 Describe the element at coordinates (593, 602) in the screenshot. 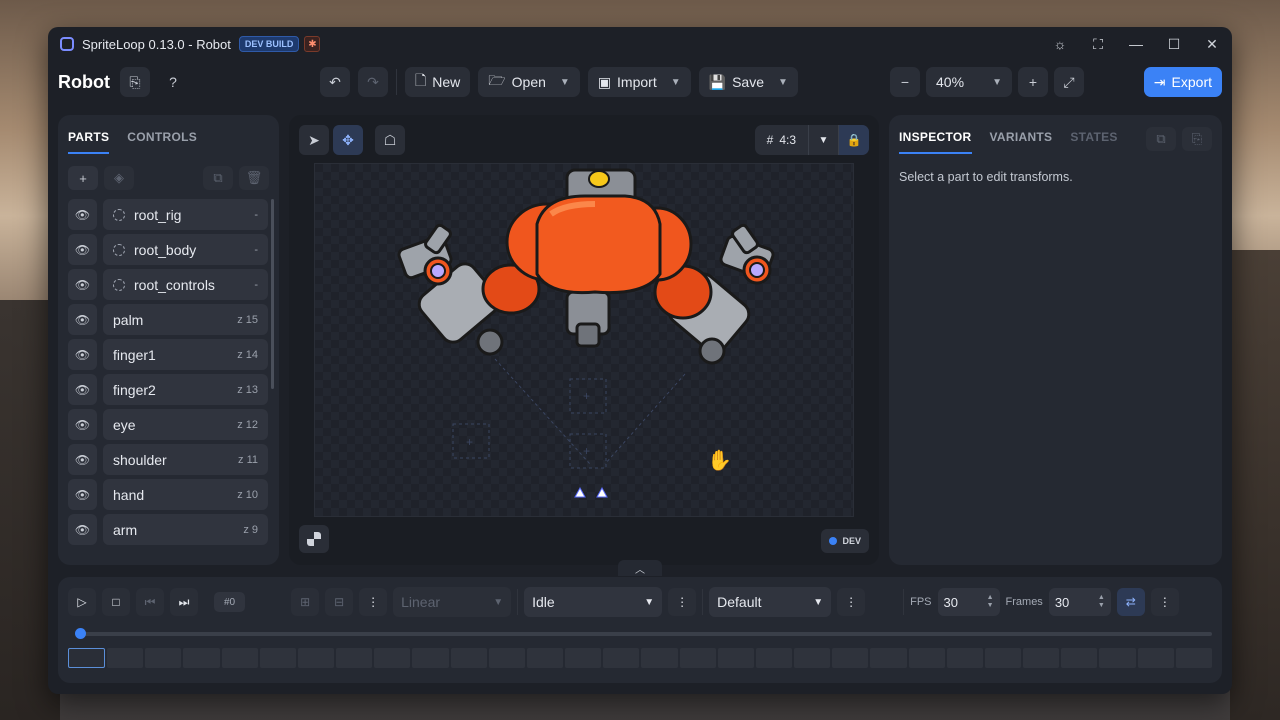

I see `animation-select: Idle ▼` at that location.